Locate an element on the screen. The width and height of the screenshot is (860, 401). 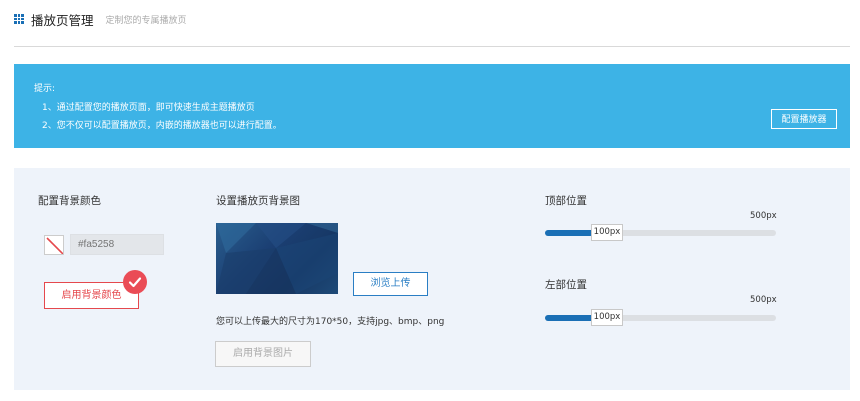
top-position-label: 顶部位置 is located at coordinates (566, 201).